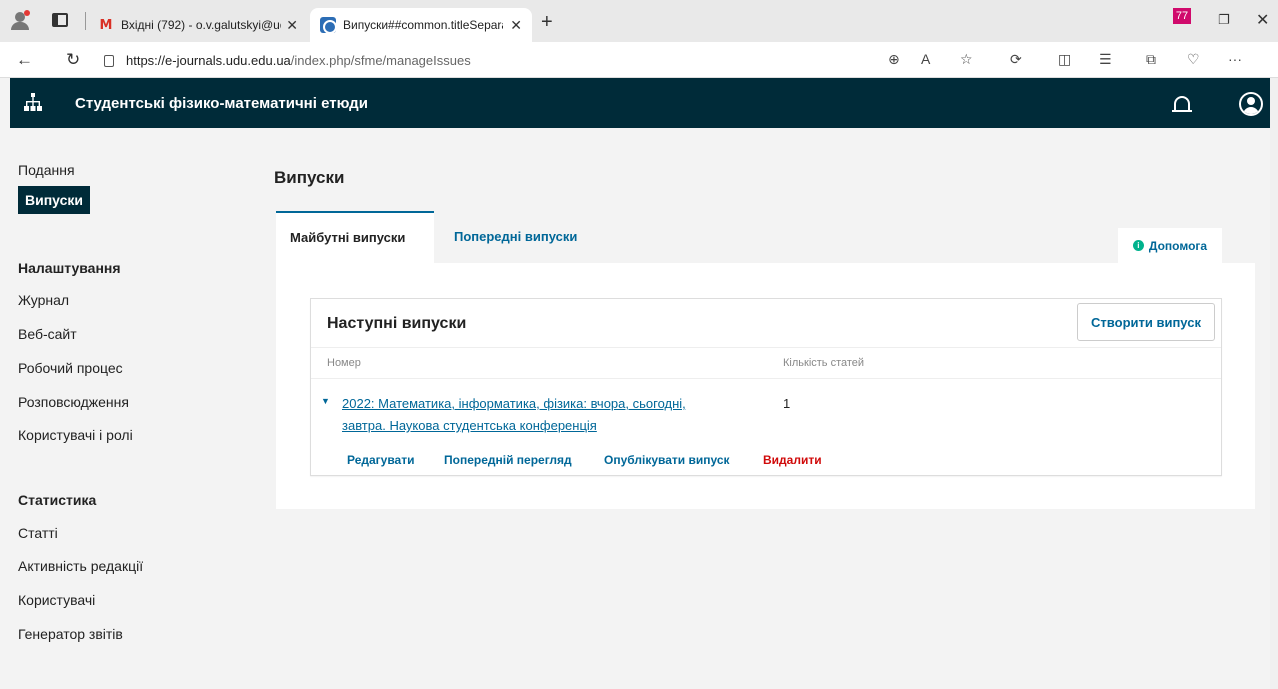 Image resolution: width=1278 pixels, height=689 pixels. I want to click on sitemap-icon, so click(33, 102).